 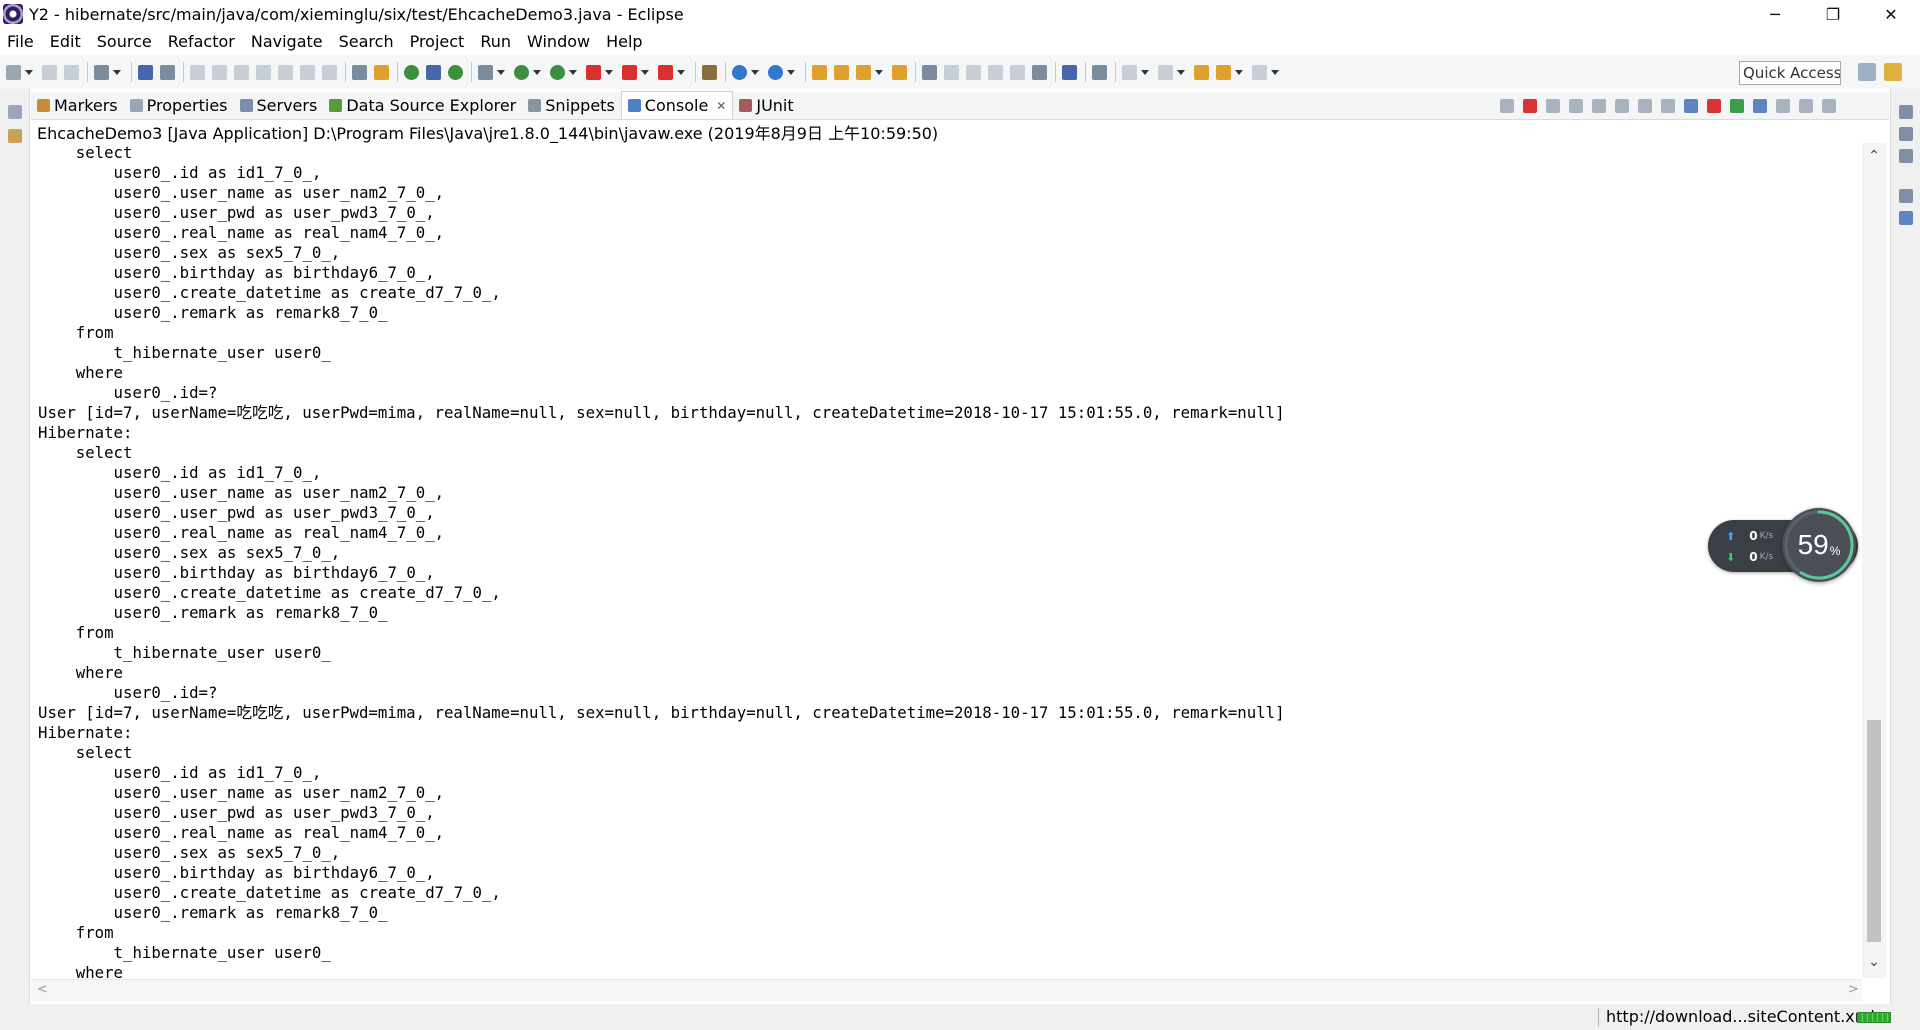 I want to click on stop-dropdown-icon, so click(x=645, y=72).